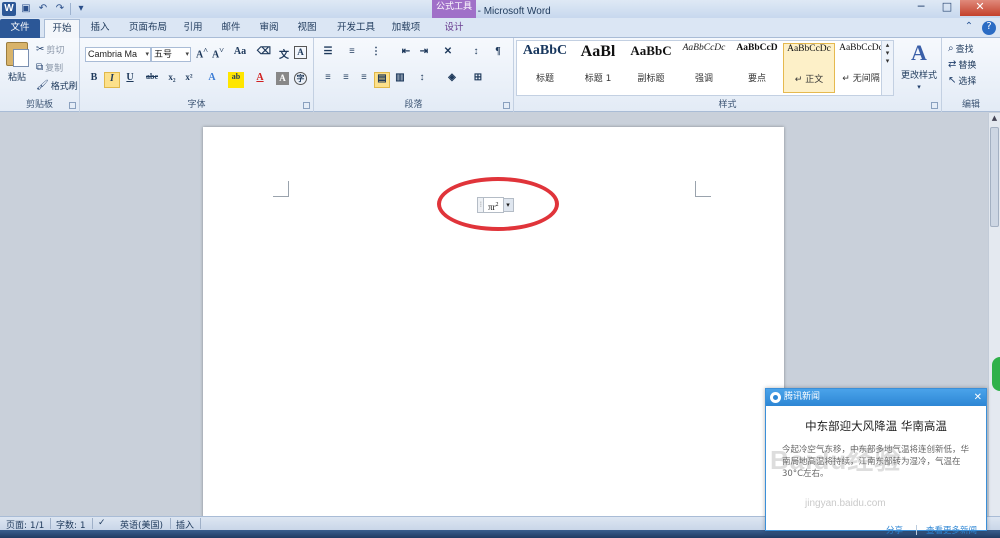 This screenshot has height=538, width=1000. I want to click on close-button: ✕, so click(980, 8).